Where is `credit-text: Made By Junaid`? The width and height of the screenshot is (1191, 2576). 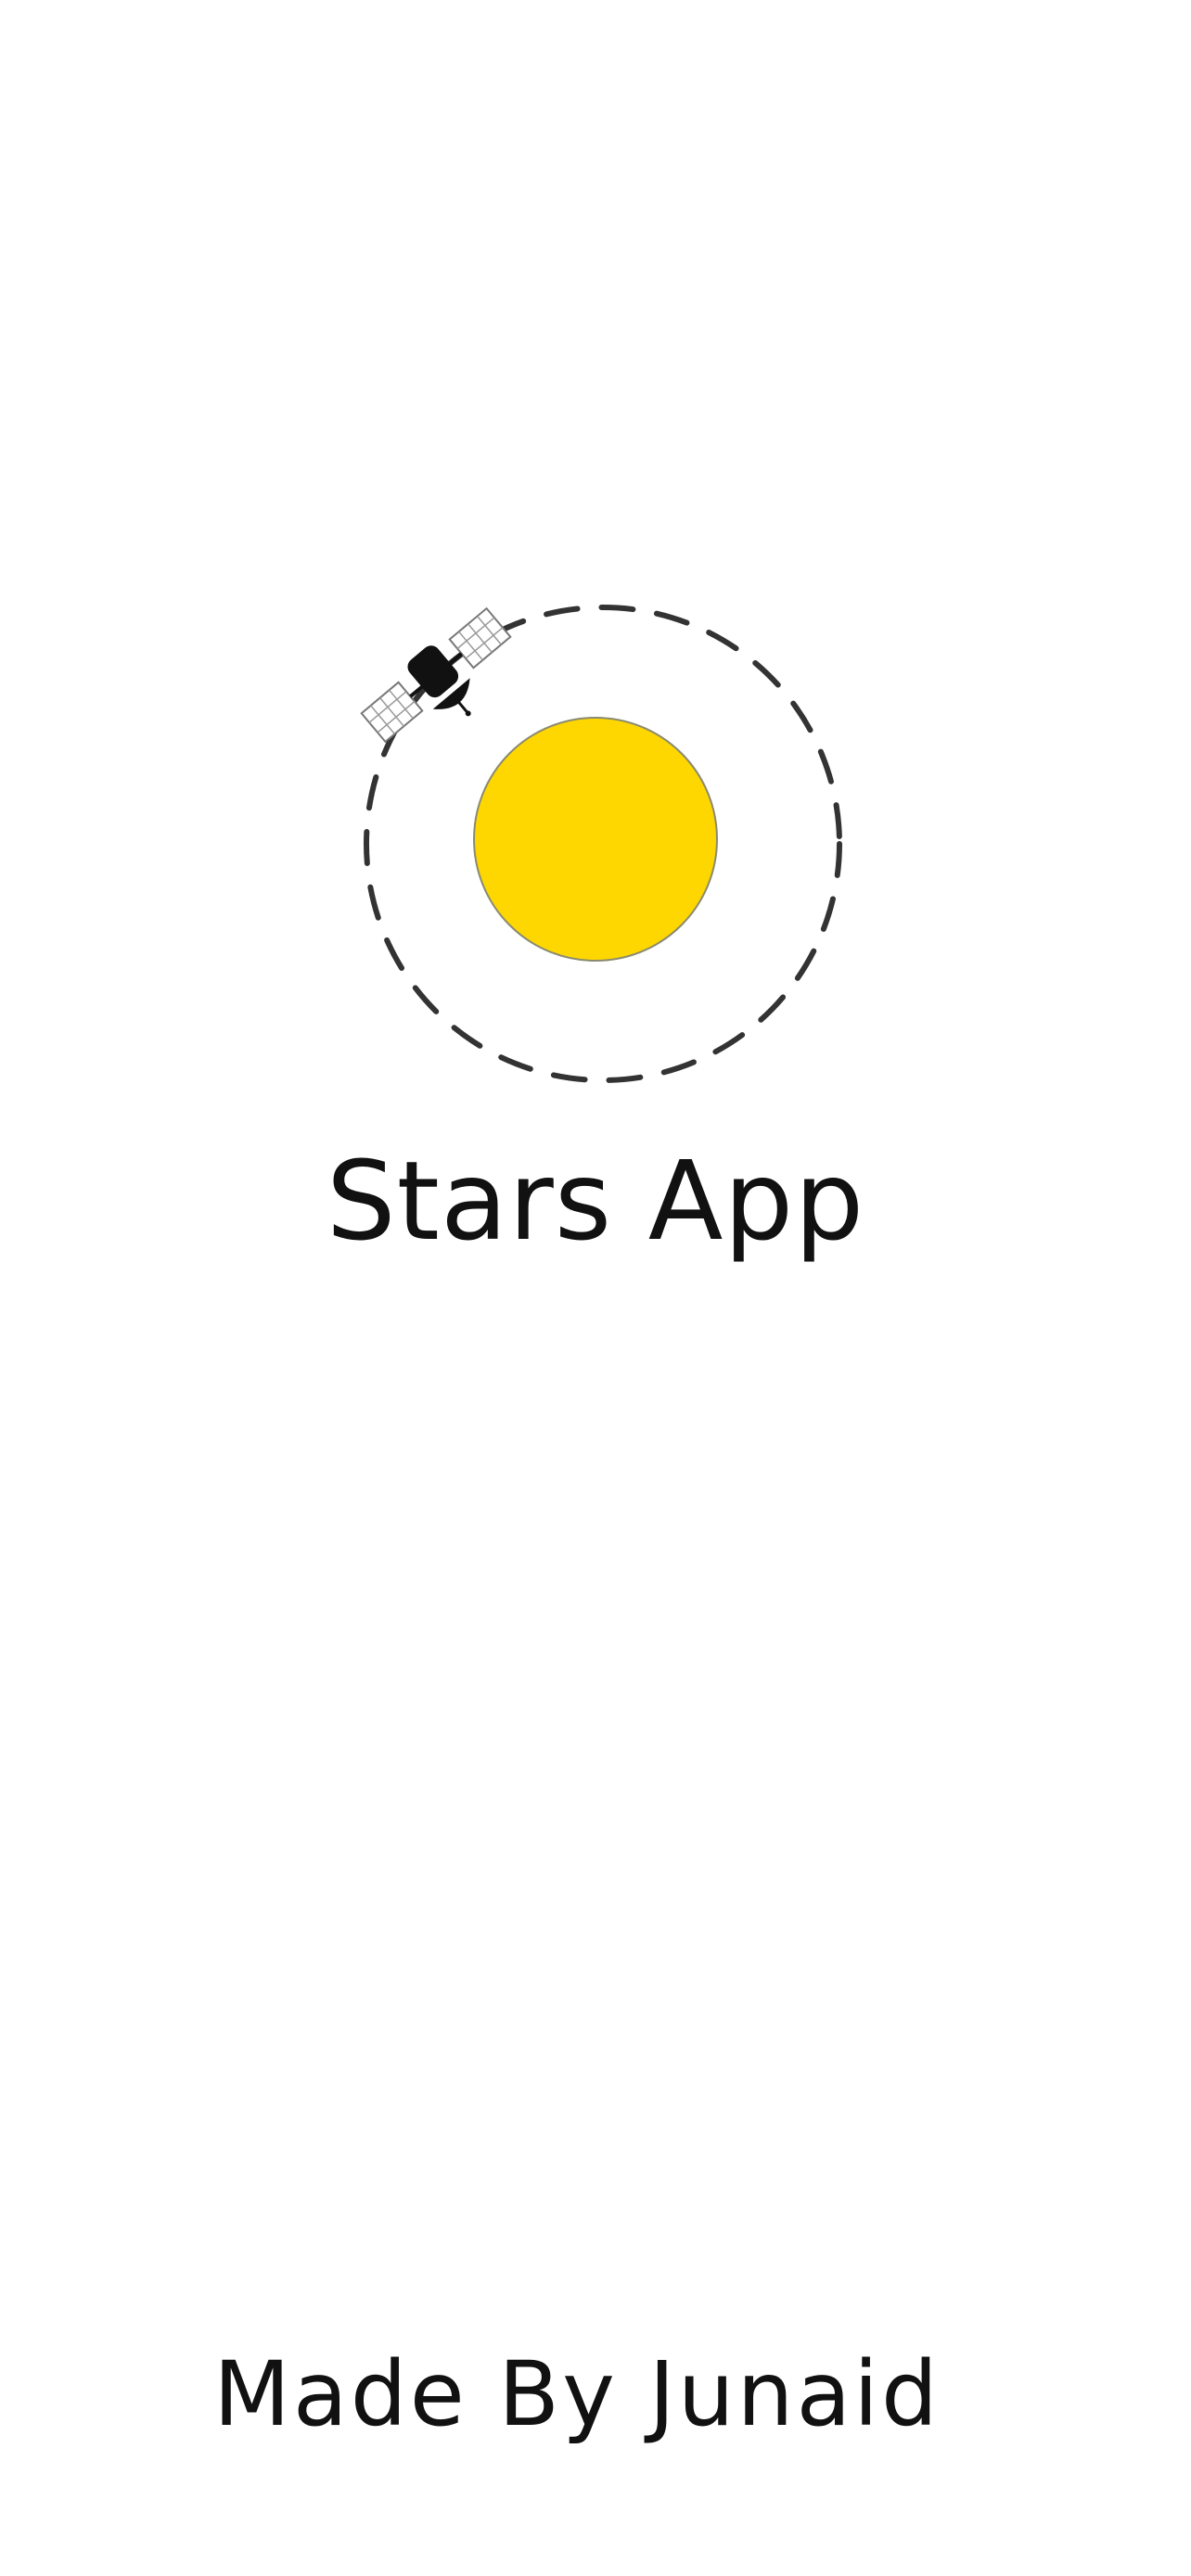
credit-text: Made By Junaid is located at coordinates (577, 2394).